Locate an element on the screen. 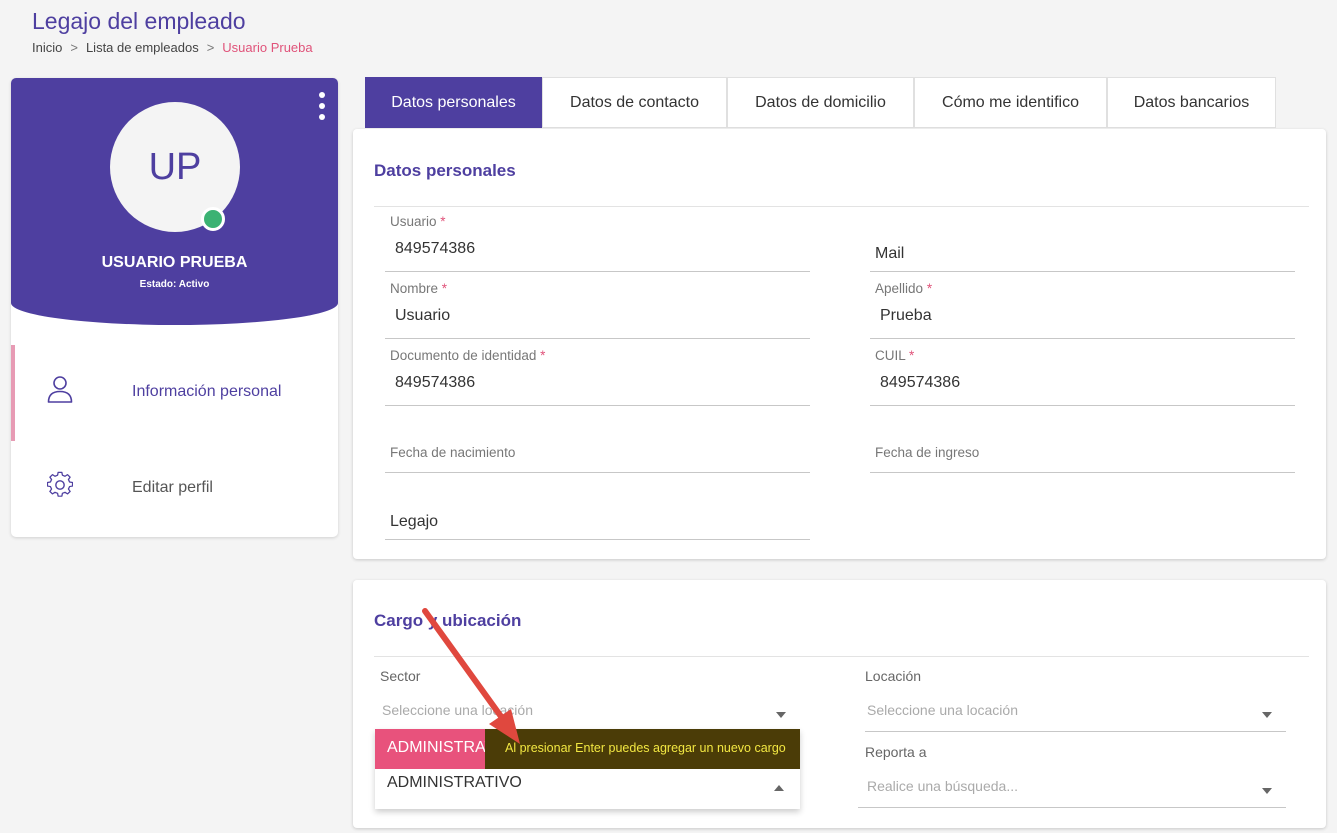 The image size is (1337, 833). nombre-field: Nombre * Usuario is located at coordinates (597, 309).